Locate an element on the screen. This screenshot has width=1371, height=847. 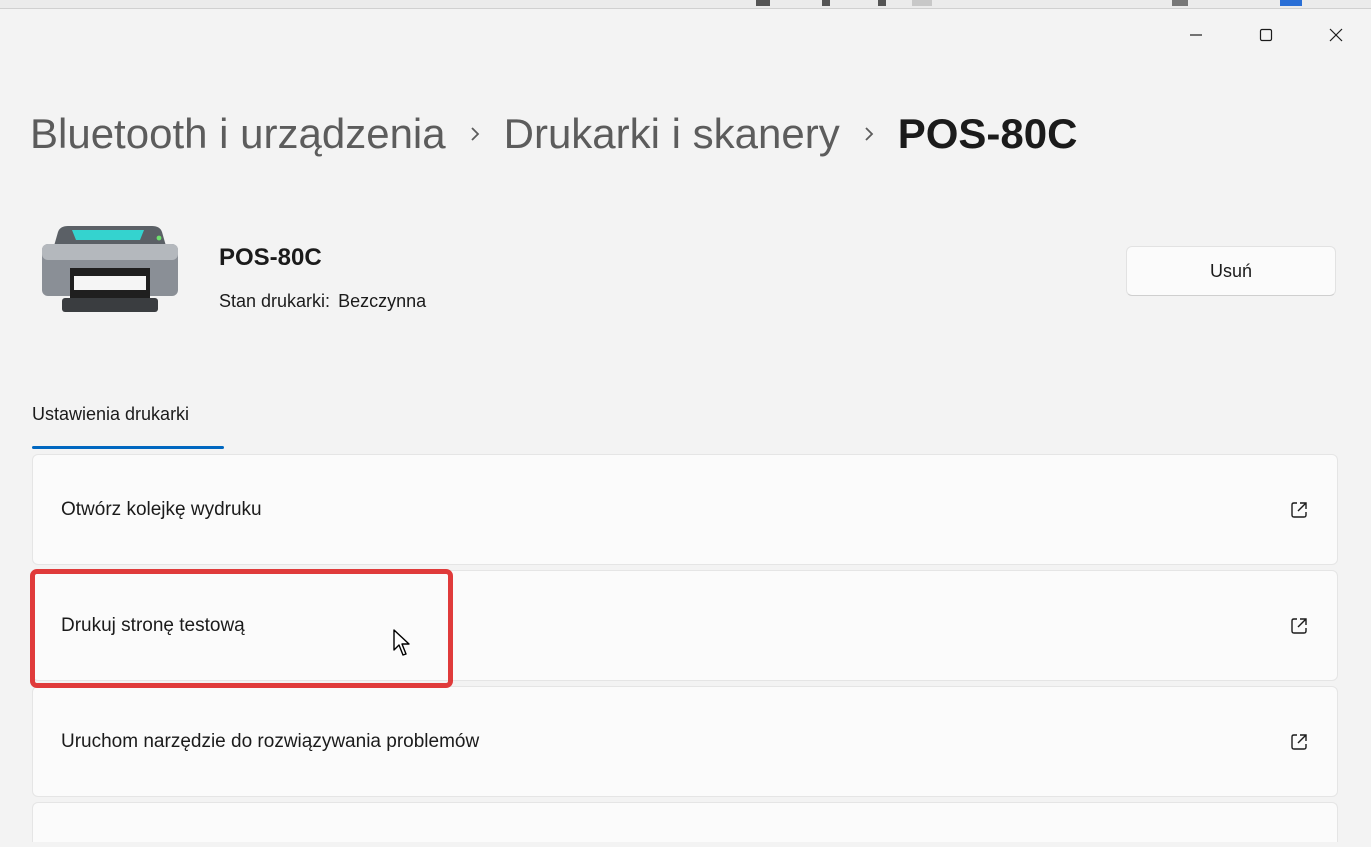
minimize-button is located at coordinates (1196, 35).